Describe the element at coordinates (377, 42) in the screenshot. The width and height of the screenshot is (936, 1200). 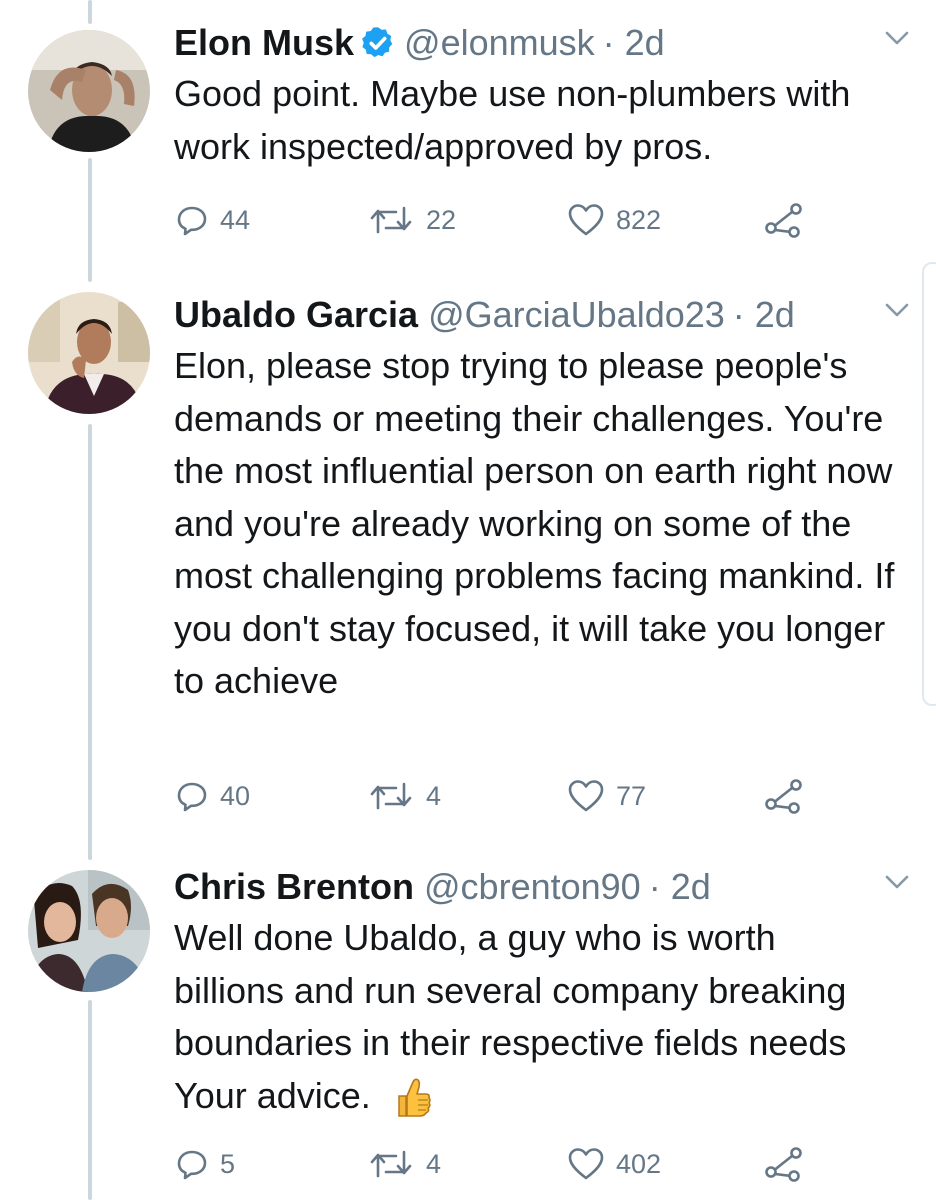
I see `verified-badge-icon` at that location.